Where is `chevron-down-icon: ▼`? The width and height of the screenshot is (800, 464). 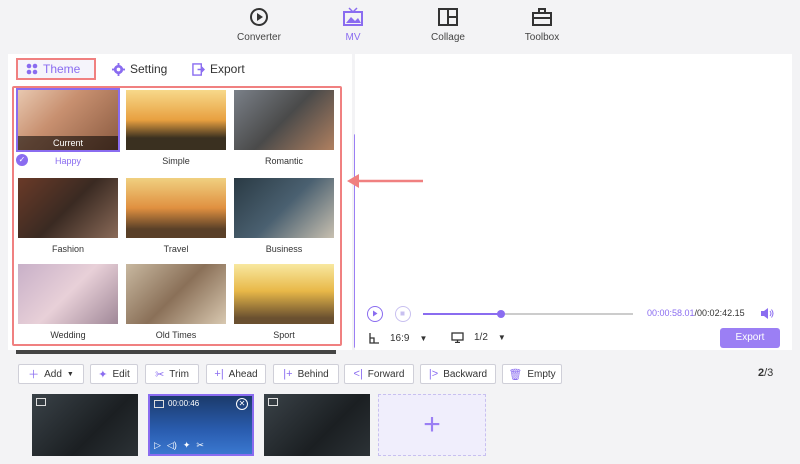
chevron-down-icon: ▼ is located at coordinates (501, 337).